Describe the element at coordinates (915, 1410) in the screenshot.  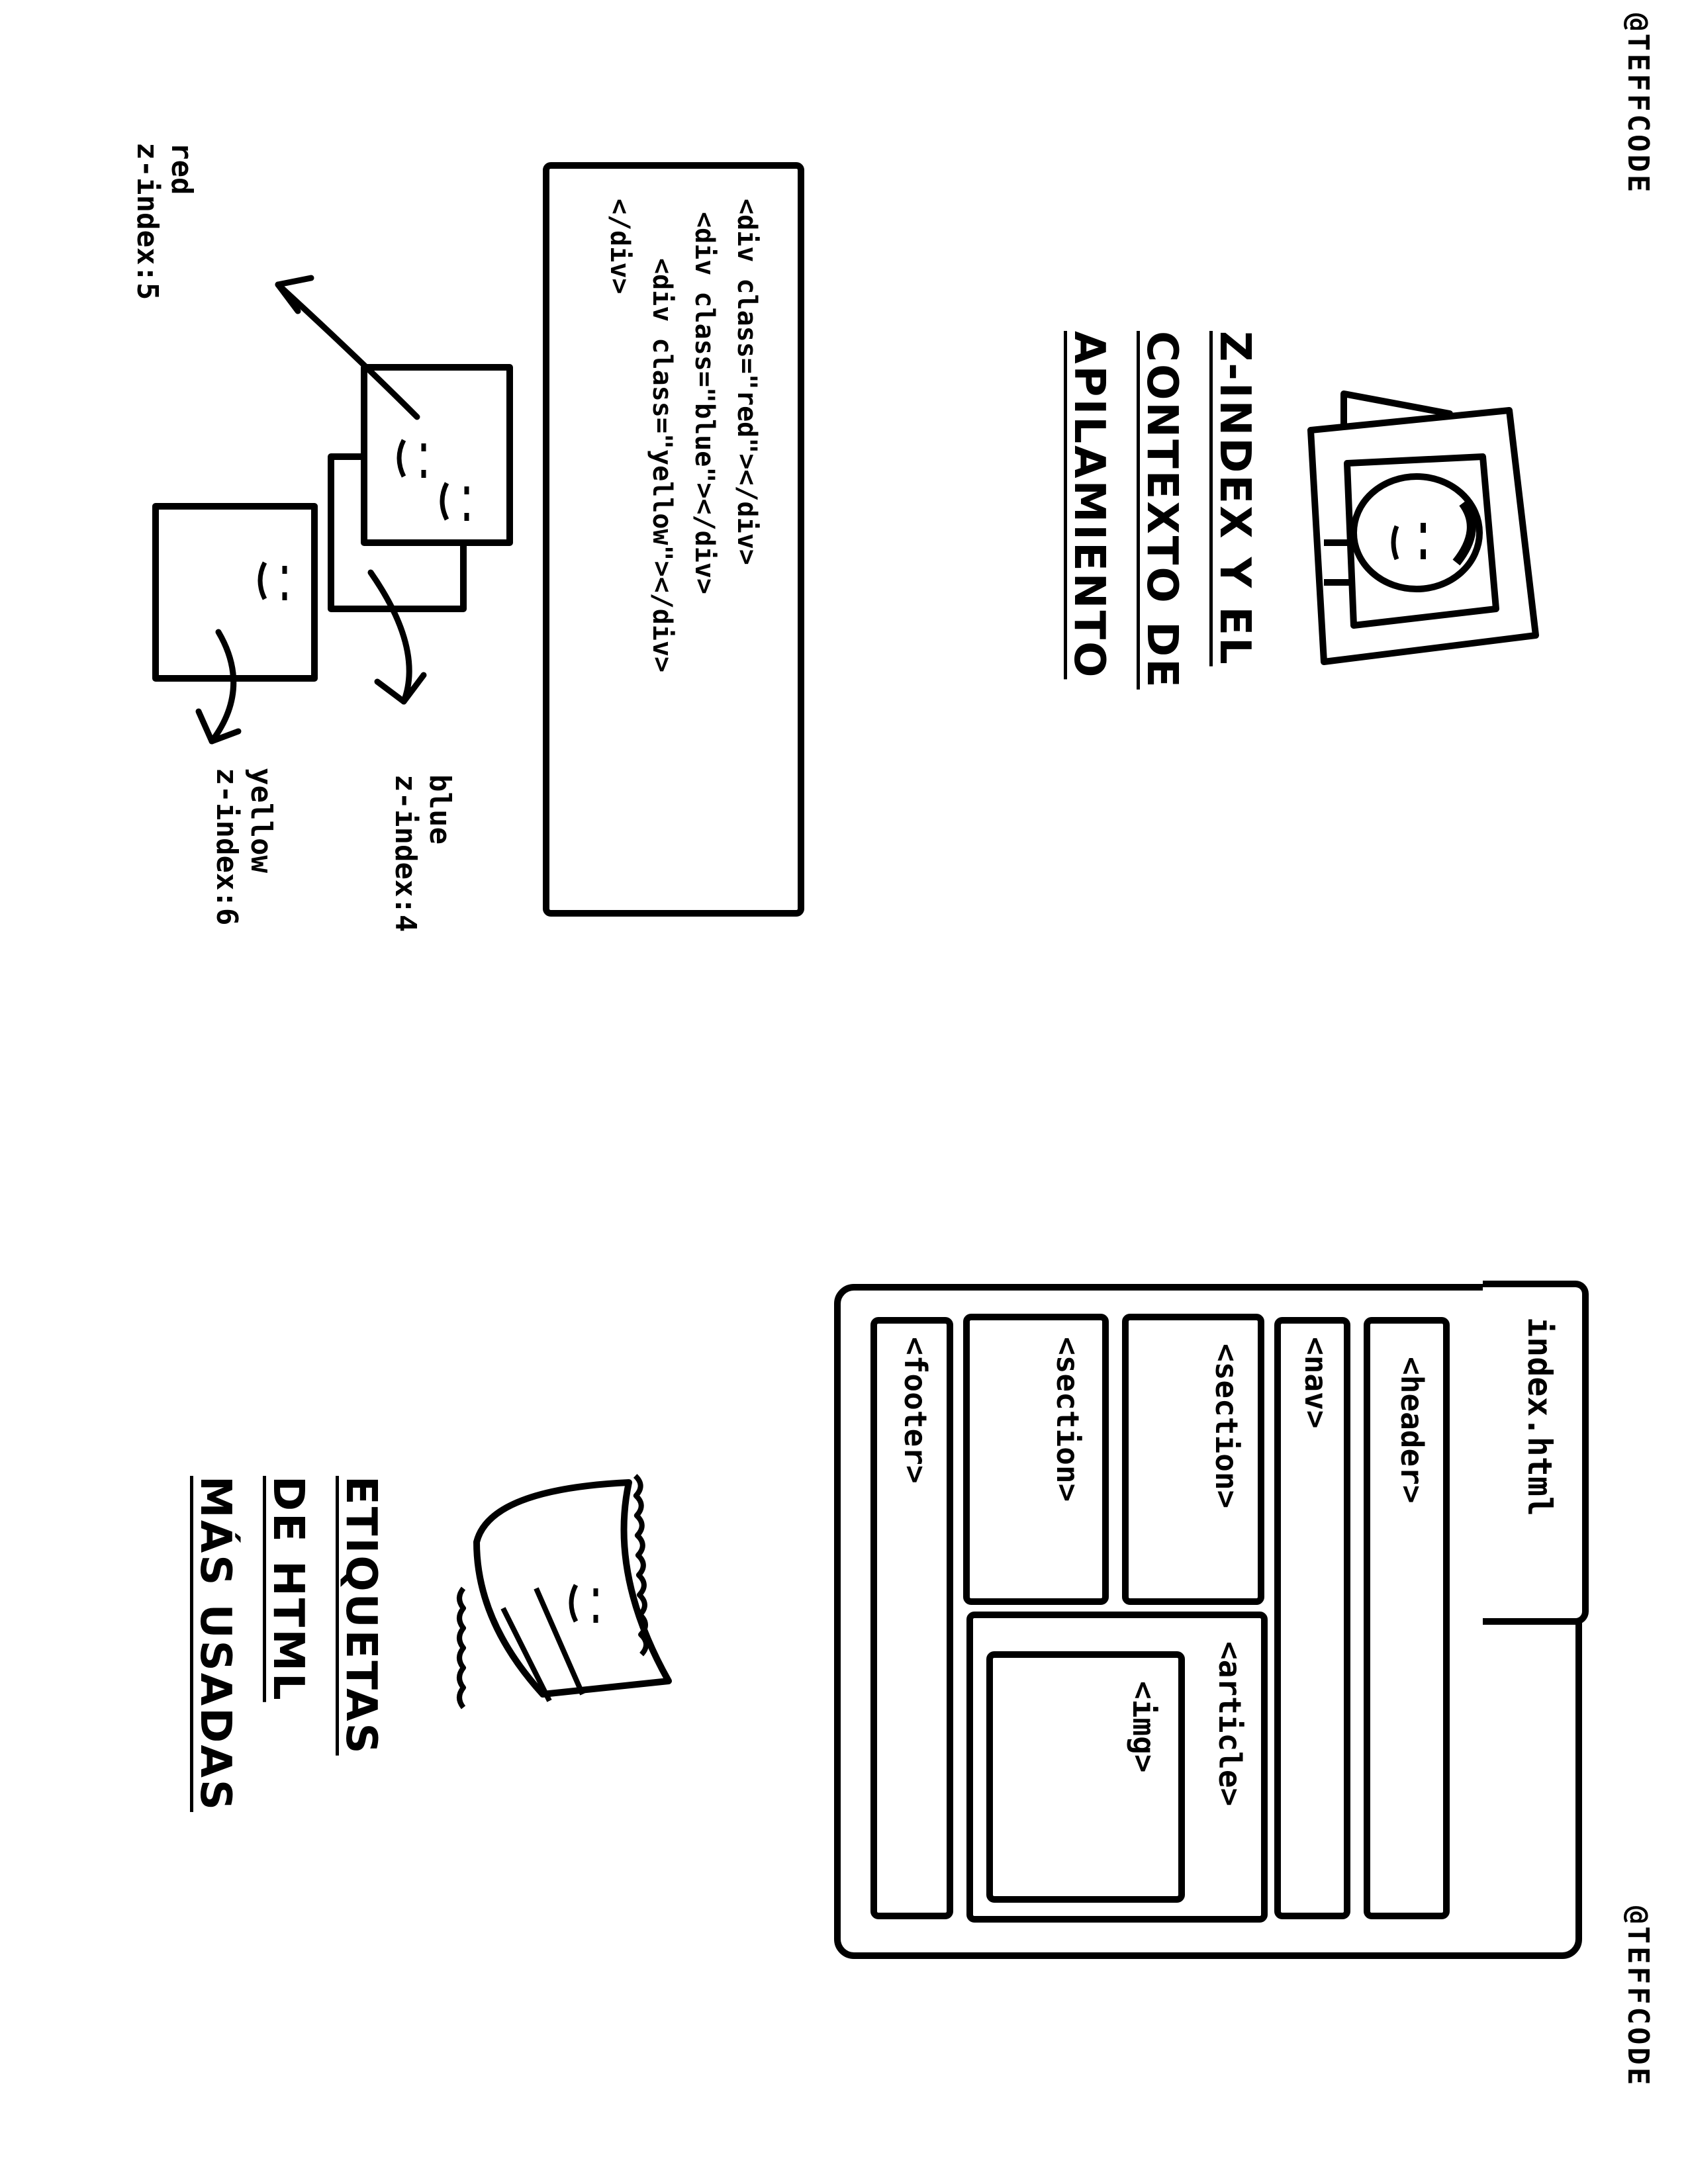
I see `footer-tag: <footer>` at that location.